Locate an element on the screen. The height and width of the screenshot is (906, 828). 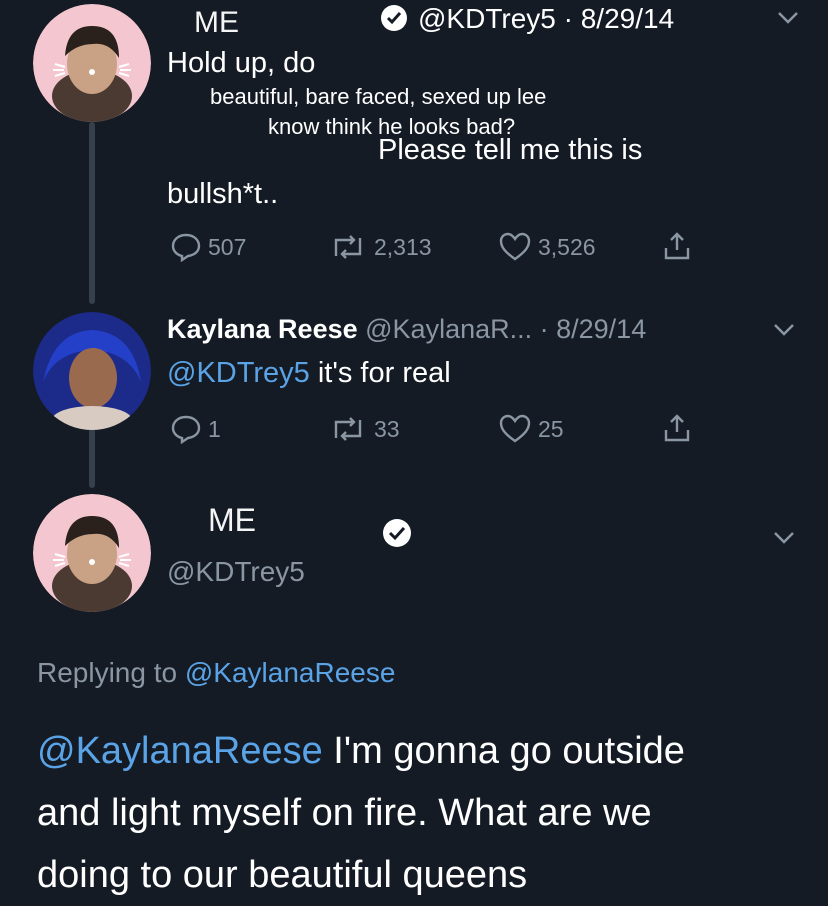
tweet3-line2: and light myself on fire. What are we is located at coordinates (344, 813).